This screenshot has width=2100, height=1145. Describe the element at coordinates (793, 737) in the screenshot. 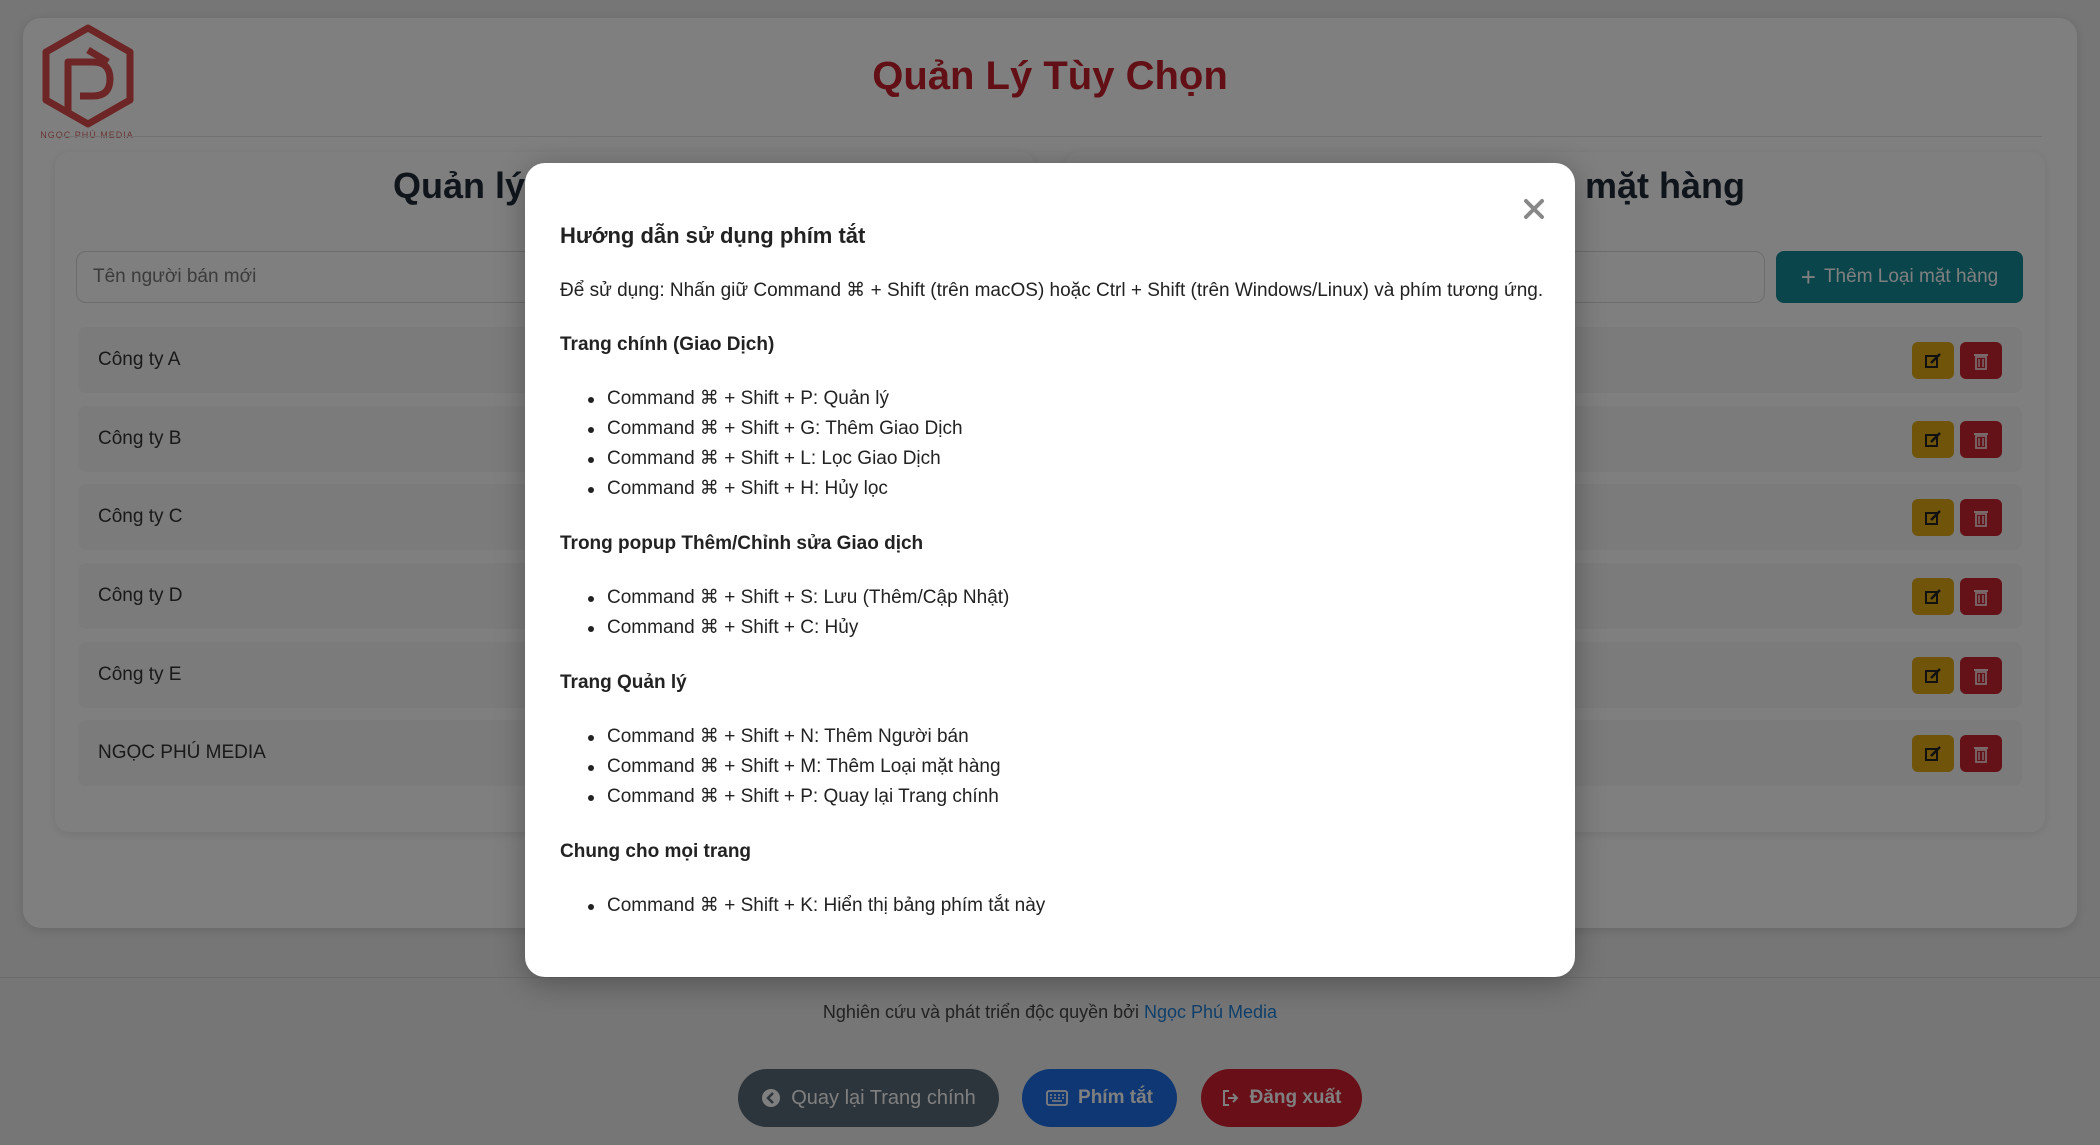

I see `shortcut-item: Command ⌘ + Shift + N: Thêm Người bán` at that location.